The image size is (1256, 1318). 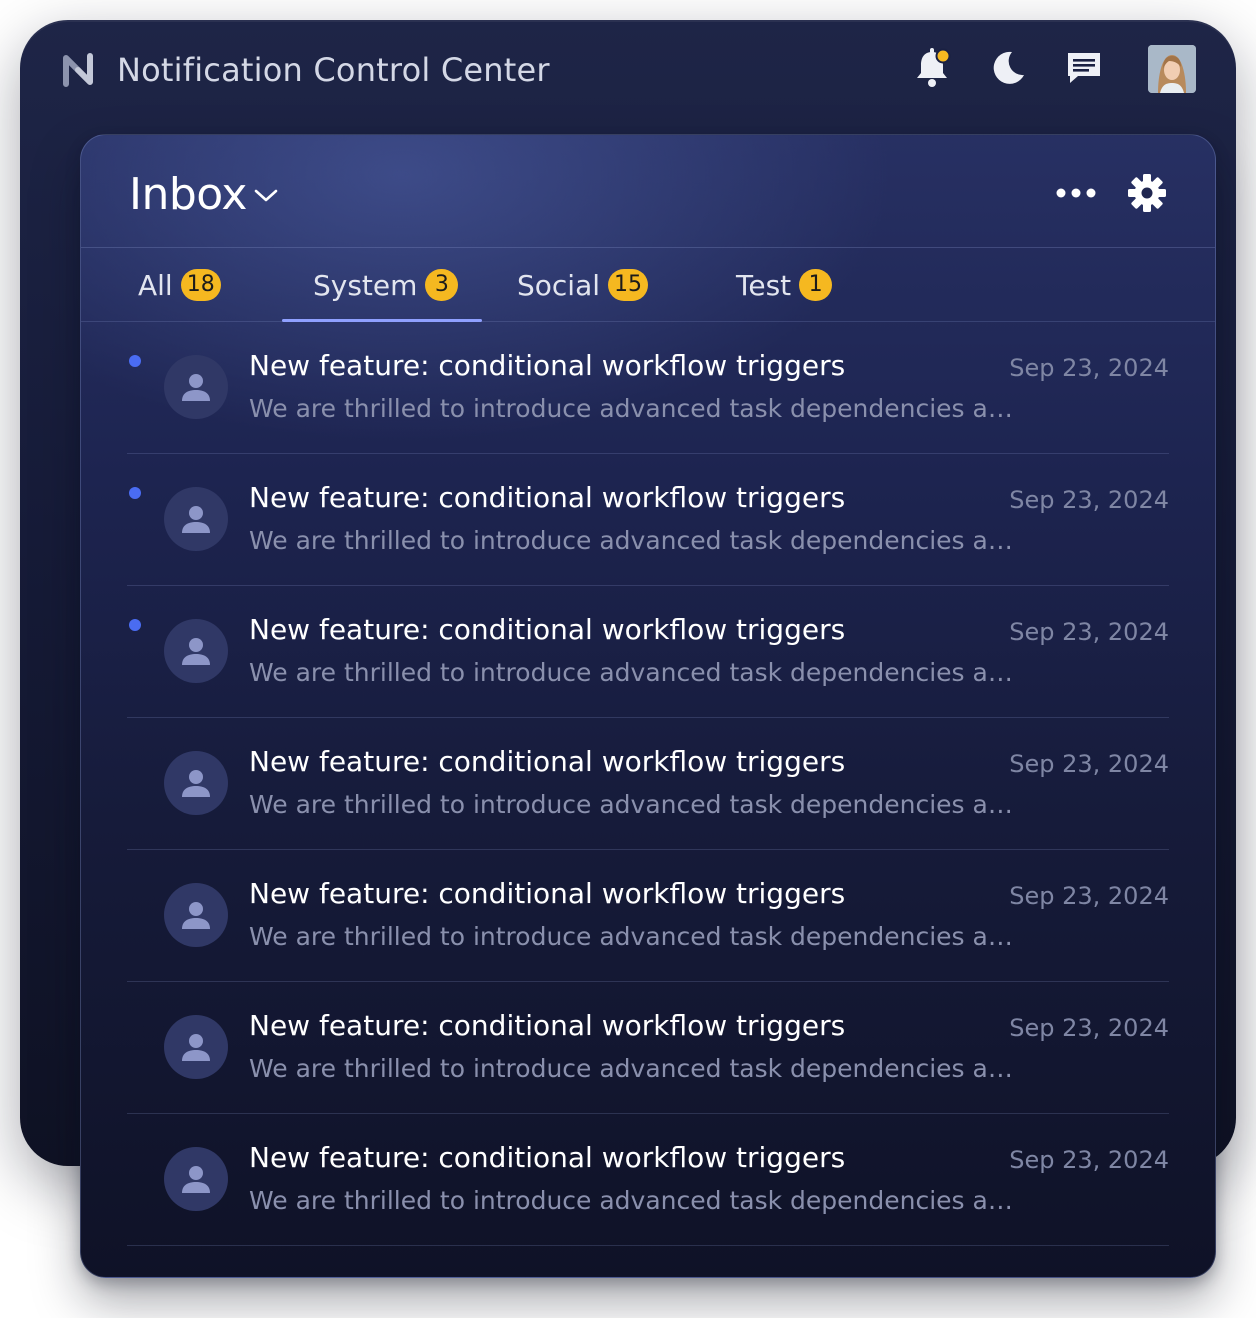 I want to click on inbox-tabs: All 18 System 3 Social 15 Test 1, so click(x=648, y=285).